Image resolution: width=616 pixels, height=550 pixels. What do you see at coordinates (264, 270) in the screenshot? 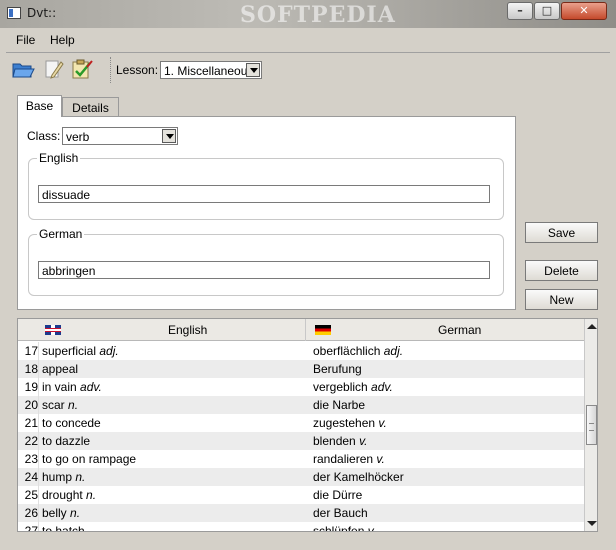
I see `german-field: abbringen` at bounding box center [264, 270].